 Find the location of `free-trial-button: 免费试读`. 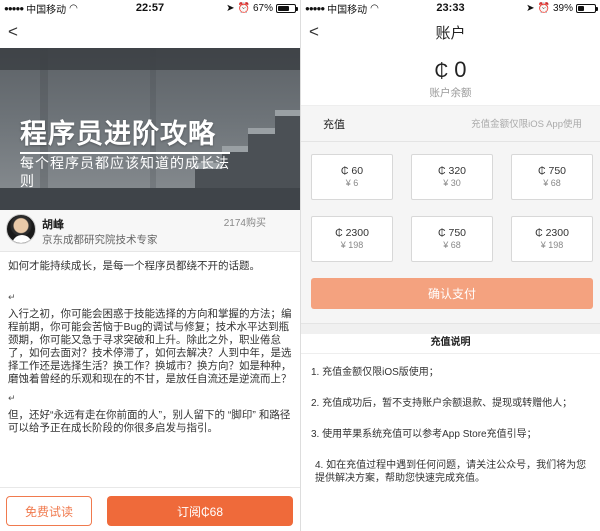

free-trial-button: 免费试读 is located at coordinates (49, 511).